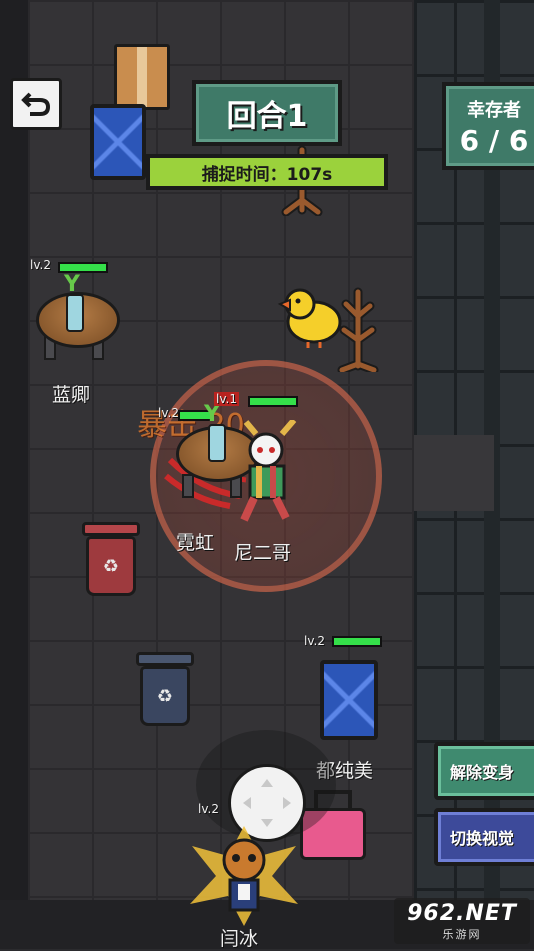  What do you see at coordinates (195, 543) in the screenshot?
I see `player-name-label: 霓虹` at bounding box center [195, 543].